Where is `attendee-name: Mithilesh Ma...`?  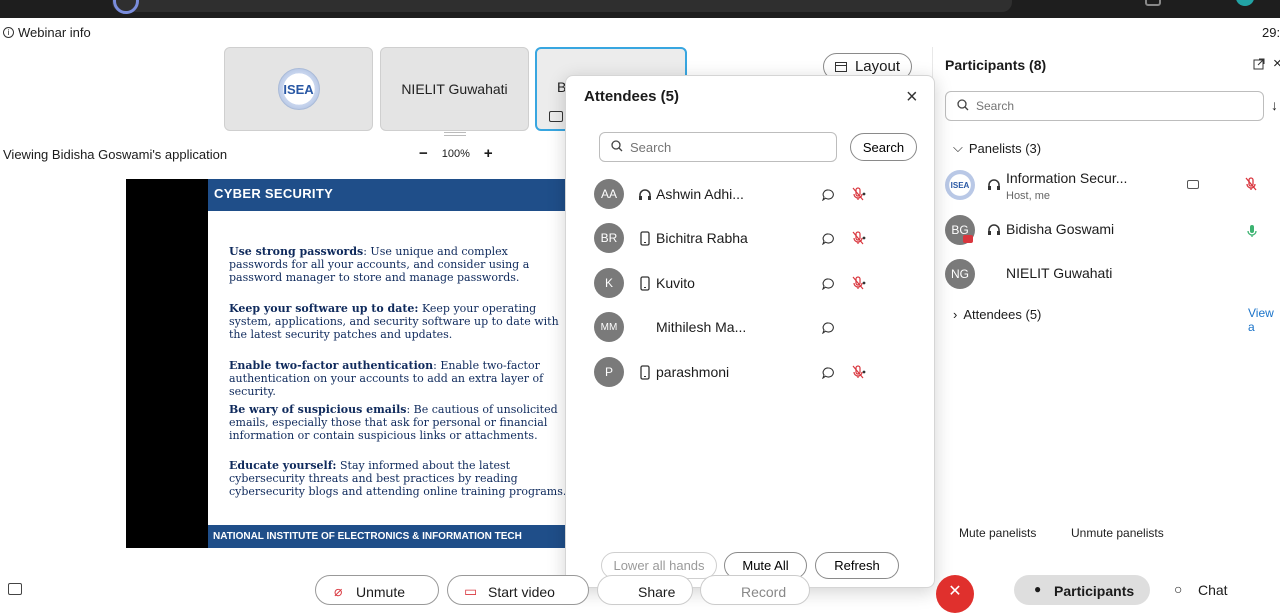
attendee-name: Mithilesh Ma... is located at coordinates (701, 327).